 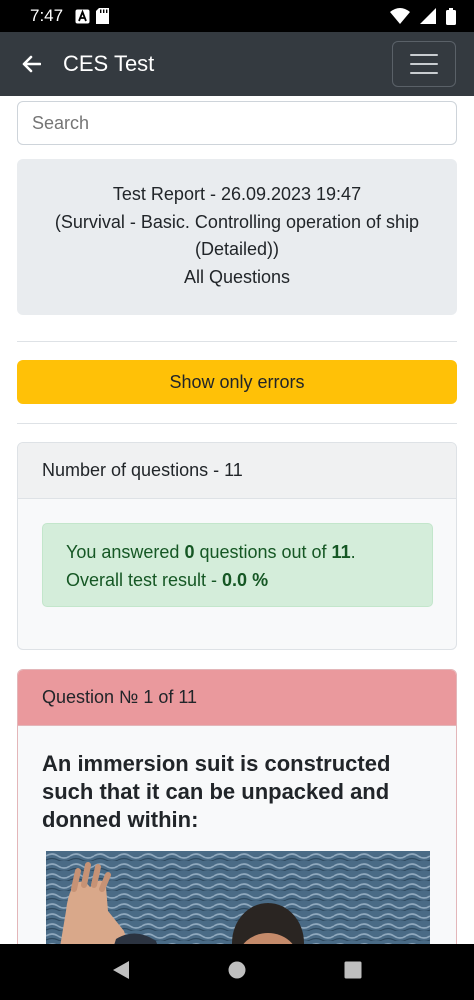 What do you see at coordinates (237, 276) in the screenshot?
I see `report-scope: All Questions` at bounding box center [237, 276].